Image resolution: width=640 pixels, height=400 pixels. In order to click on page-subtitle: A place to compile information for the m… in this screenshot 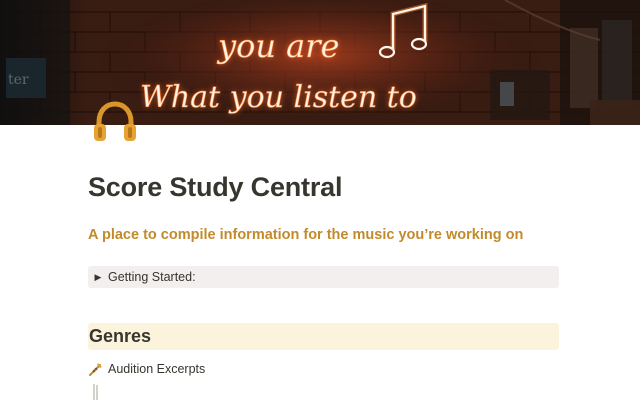, I will do `click(306, 235)`.